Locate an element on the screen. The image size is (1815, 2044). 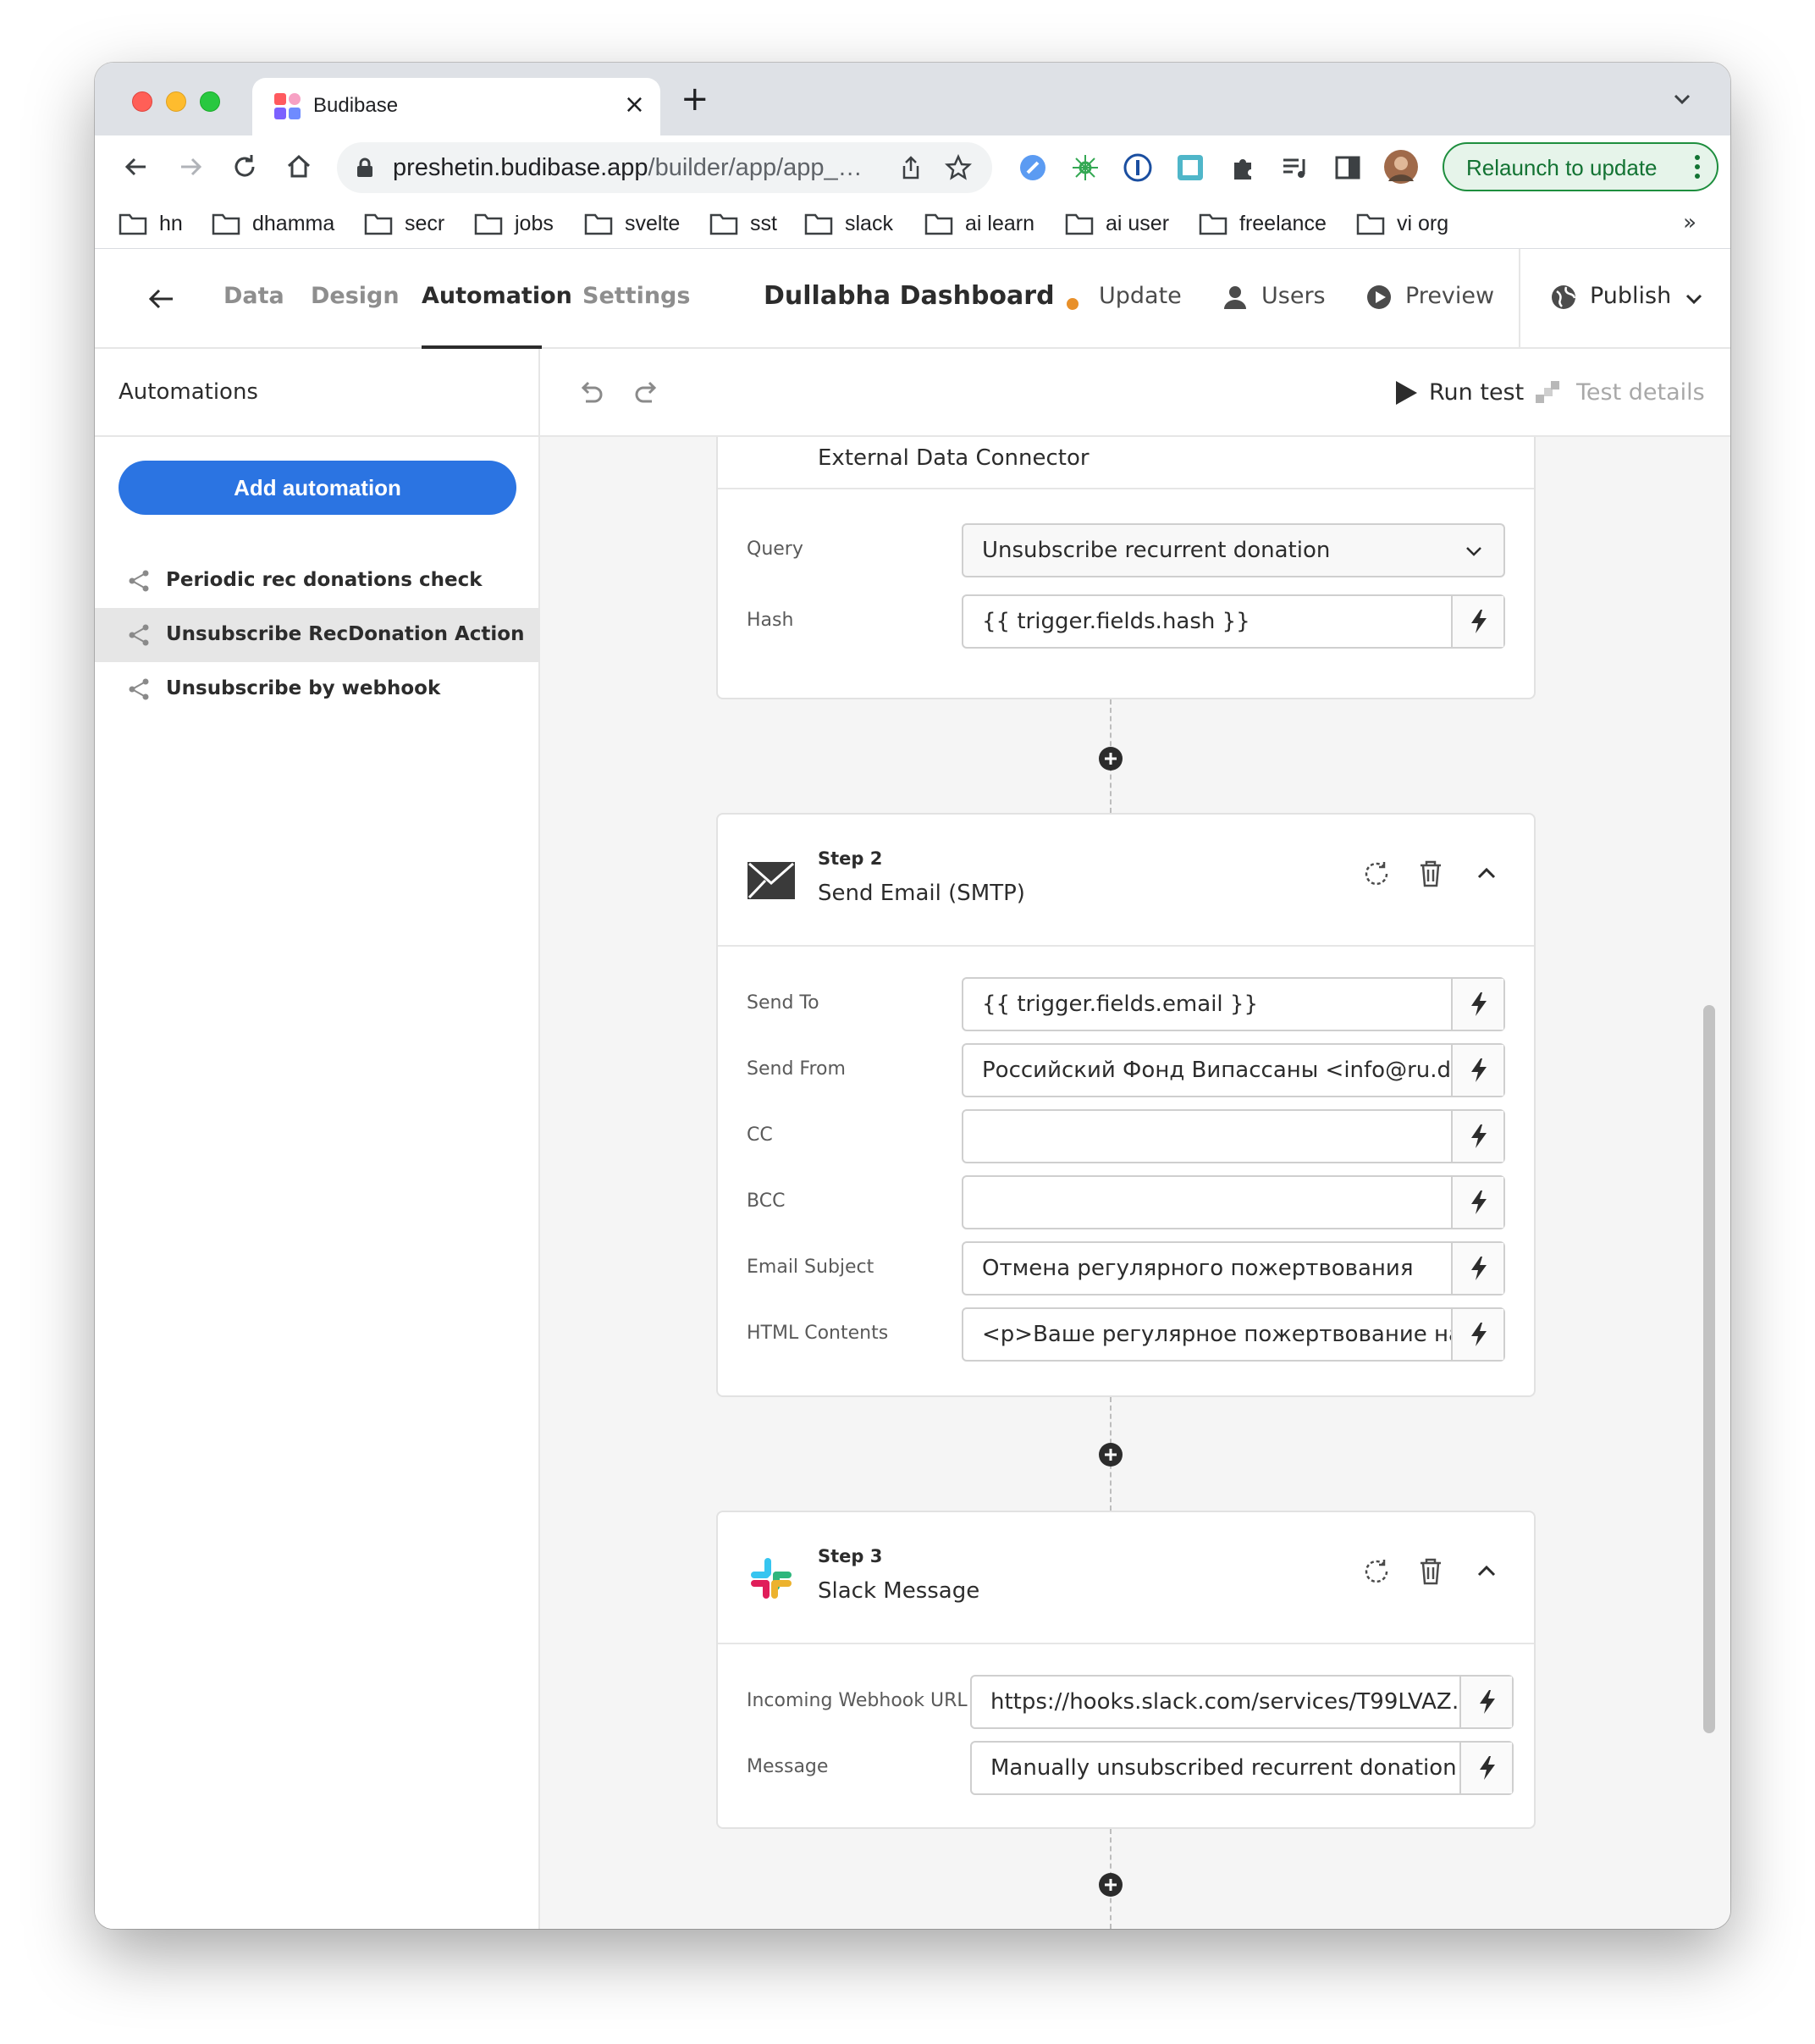
bcc-input is located at coordinates (1234, 1202).